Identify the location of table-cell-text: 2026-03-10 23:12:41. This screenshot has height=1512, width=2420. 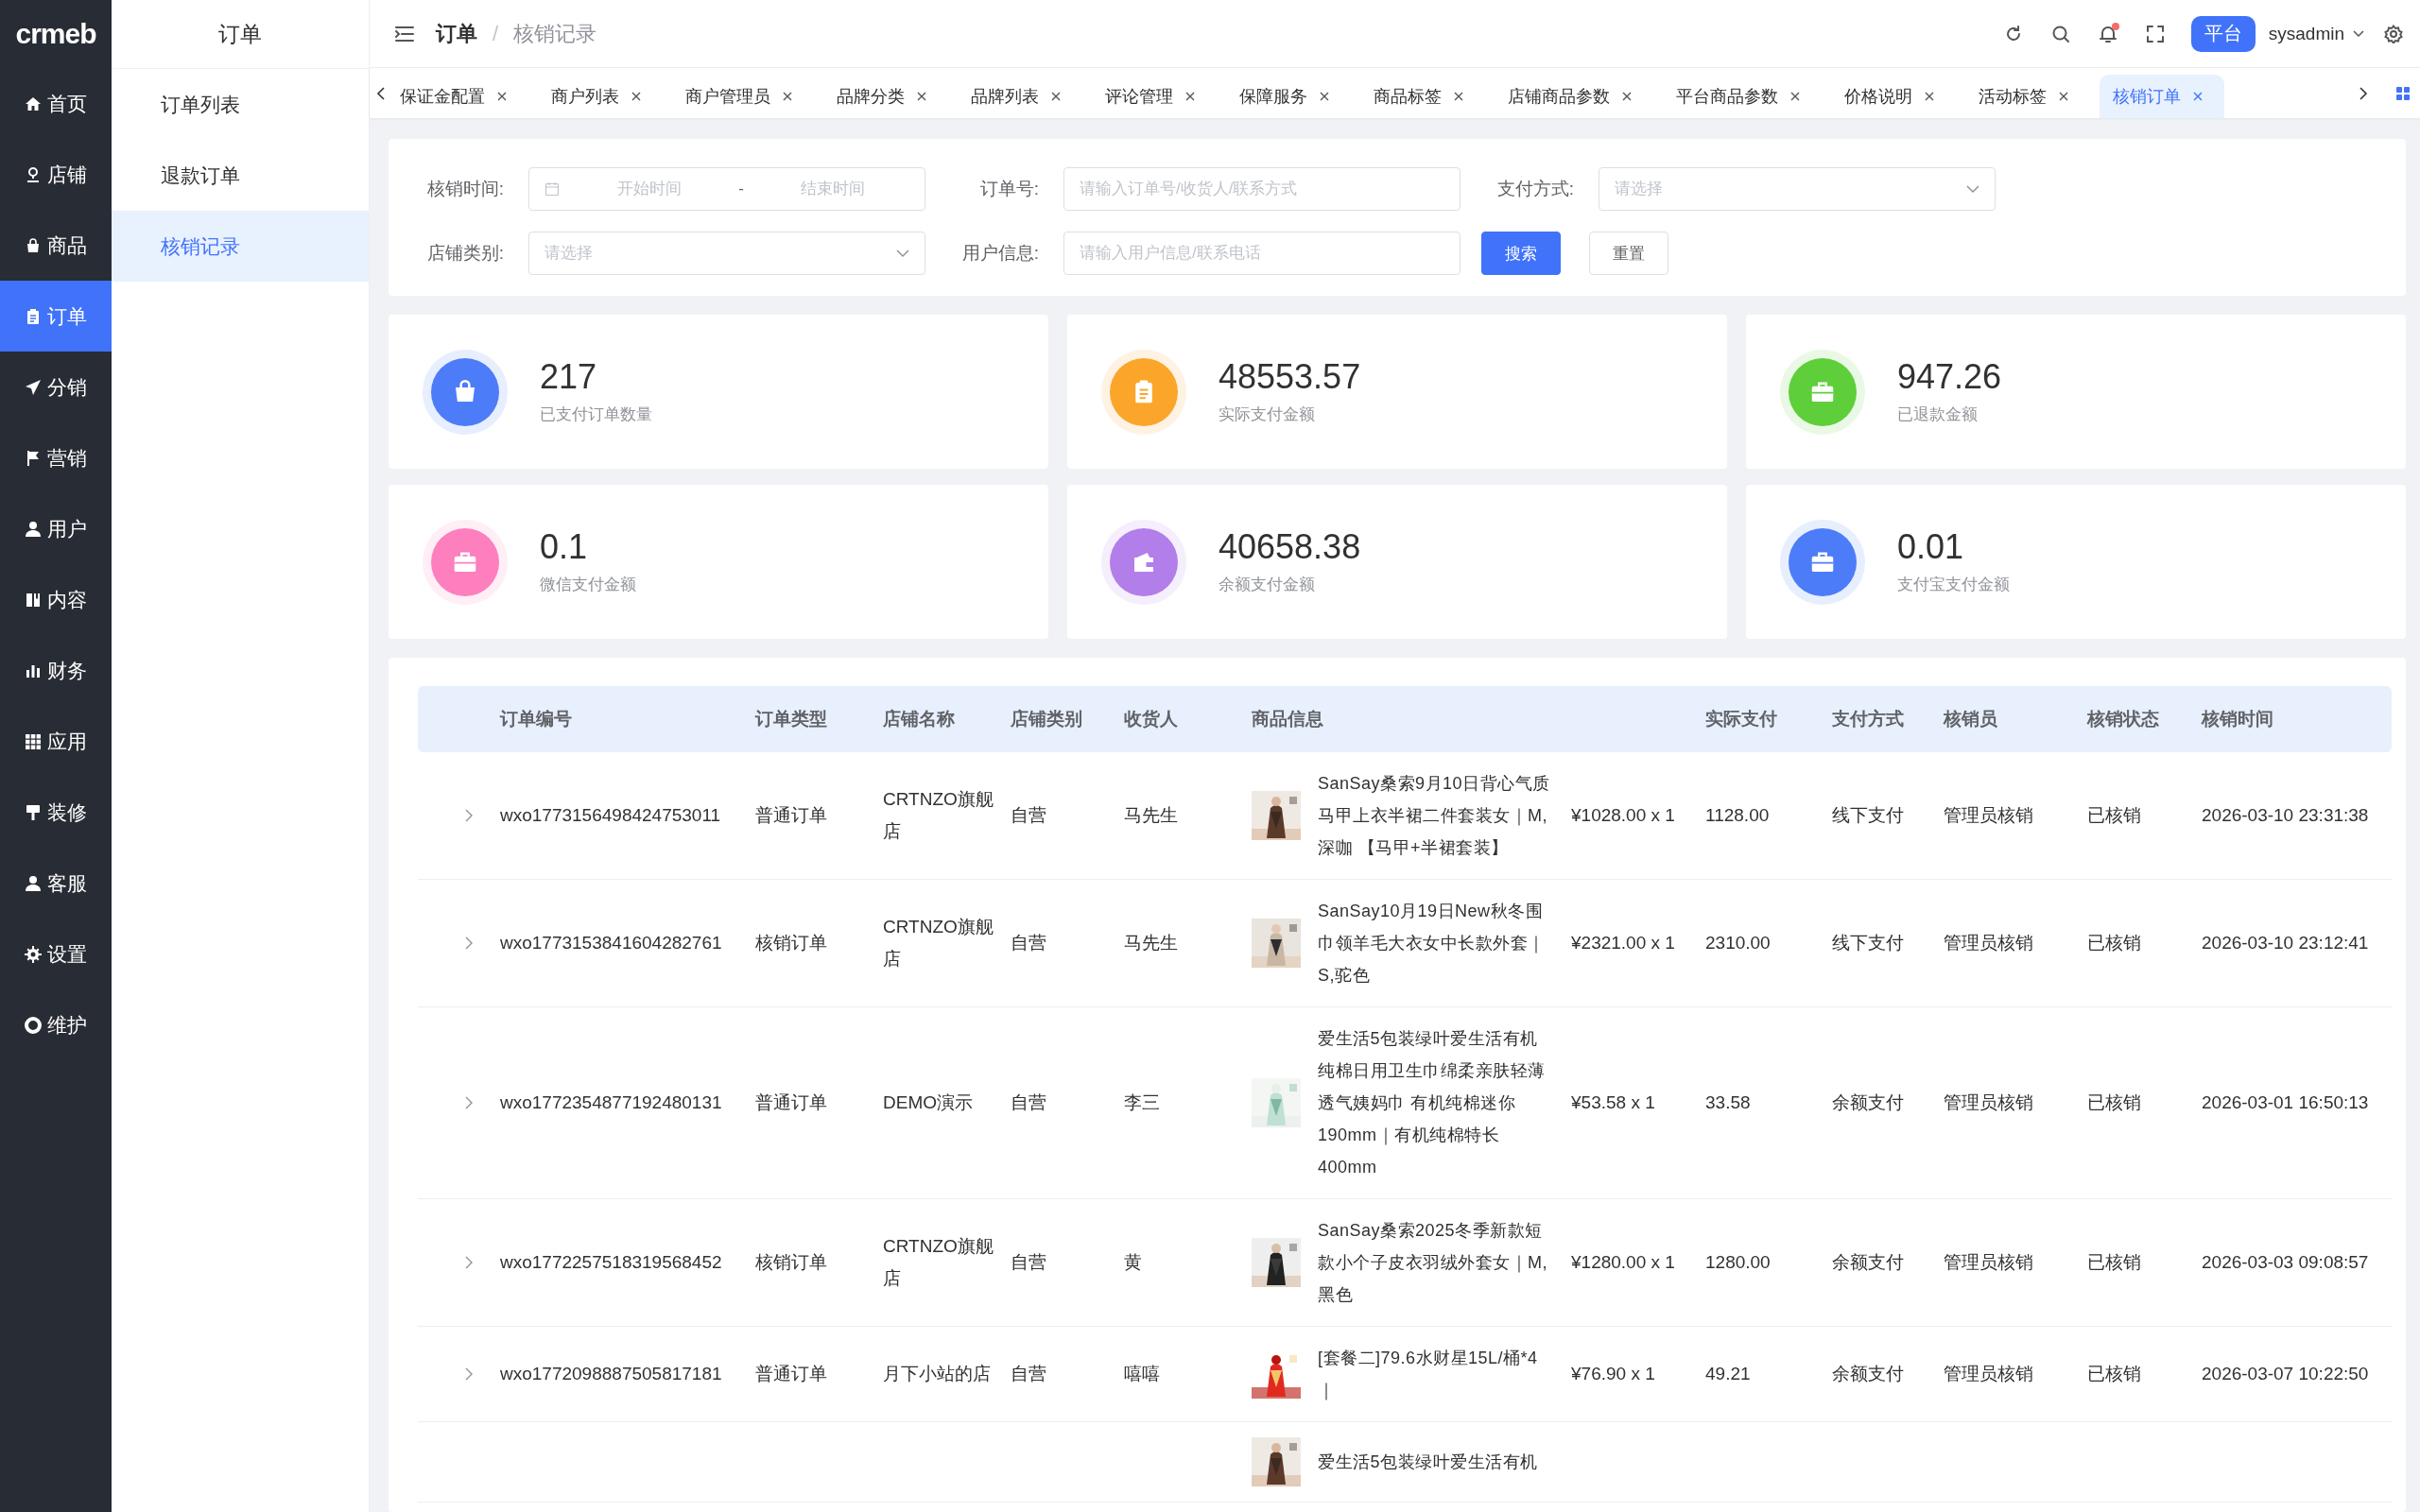
(2286, 943).